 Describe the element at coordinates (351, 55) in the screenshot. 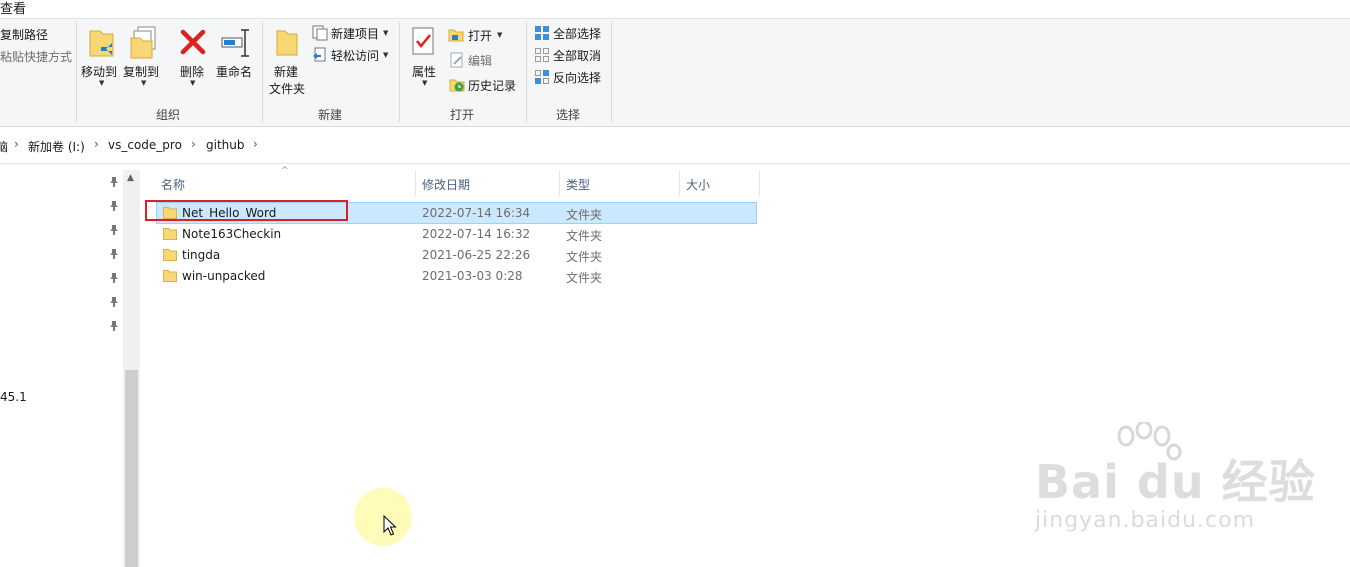

I see `easy-access-button: 轻松访问 ▼` at that location.